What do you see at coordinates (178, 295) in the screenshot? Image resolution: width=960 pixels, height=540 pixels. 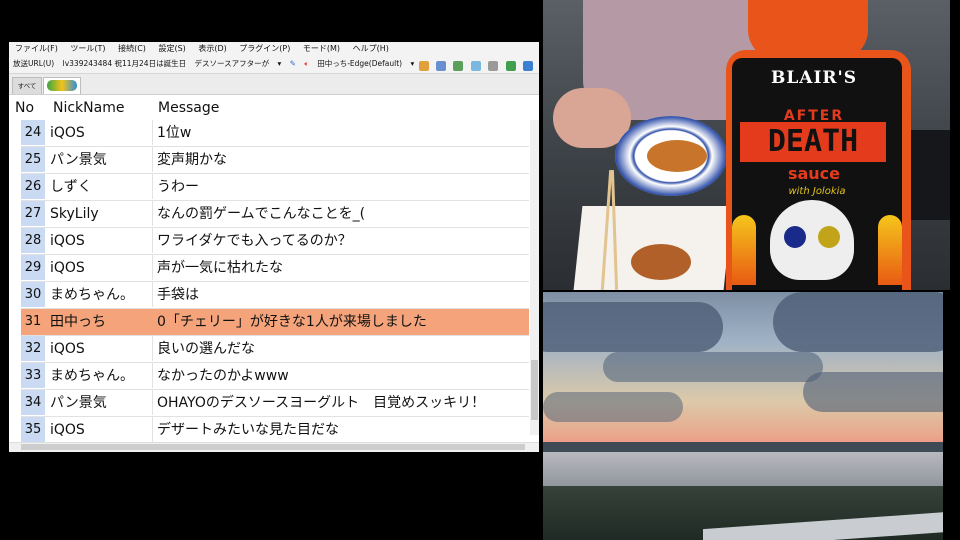 I see `comment-message: 手袋は` at bounding box center [178, 295].